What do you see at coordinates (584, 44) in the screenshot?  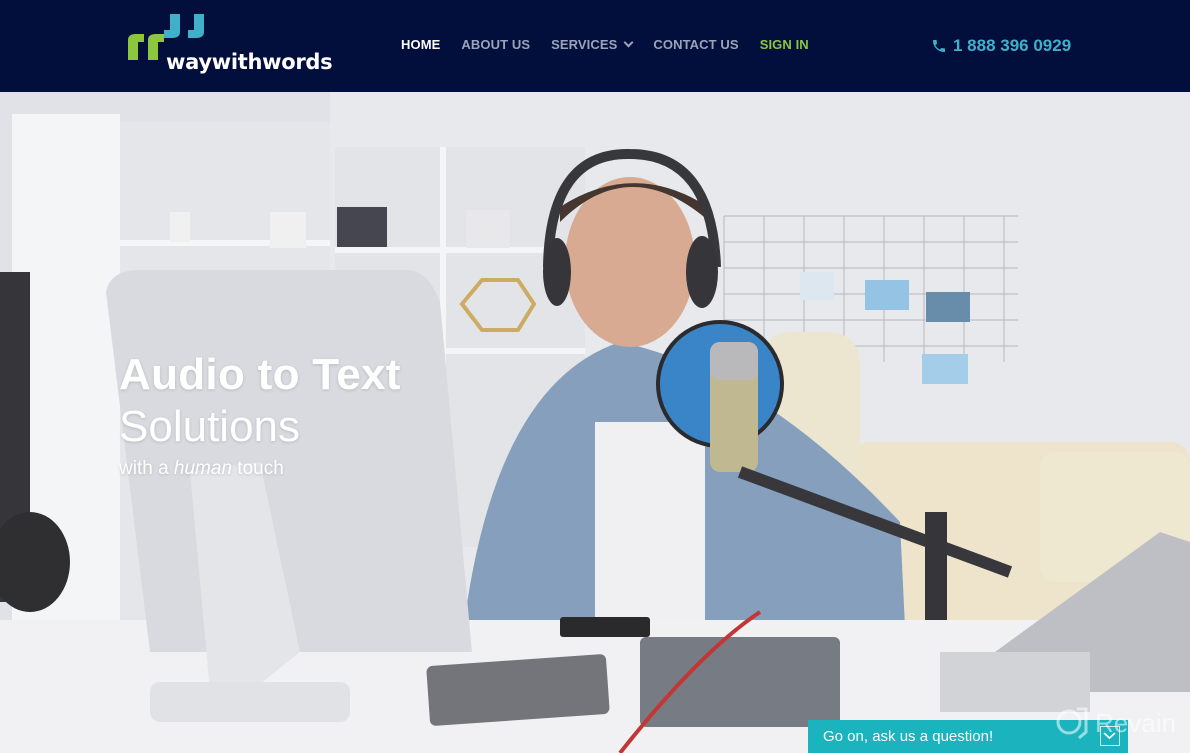 I see `nav-services-label: SERVICES` at bounding box center [584, 44].